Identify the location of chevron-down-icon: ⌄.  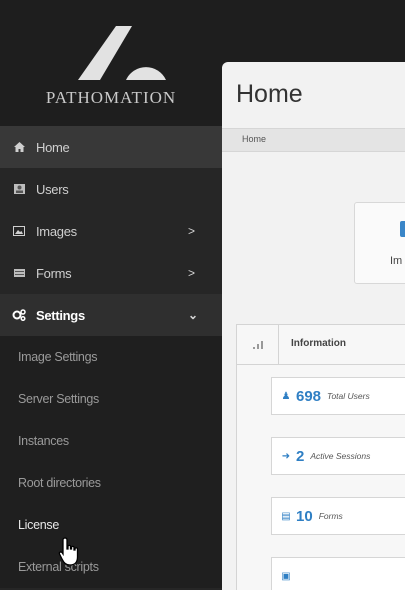
(193, 315).